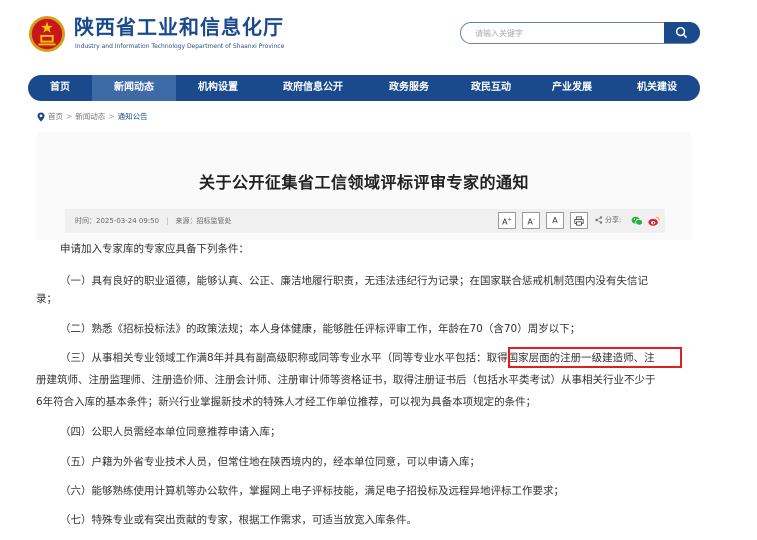 The image size is (757, 540). Describe the element at coordinates (47, 34) in the screenshot. I see `national-emblem-icon` at that location.